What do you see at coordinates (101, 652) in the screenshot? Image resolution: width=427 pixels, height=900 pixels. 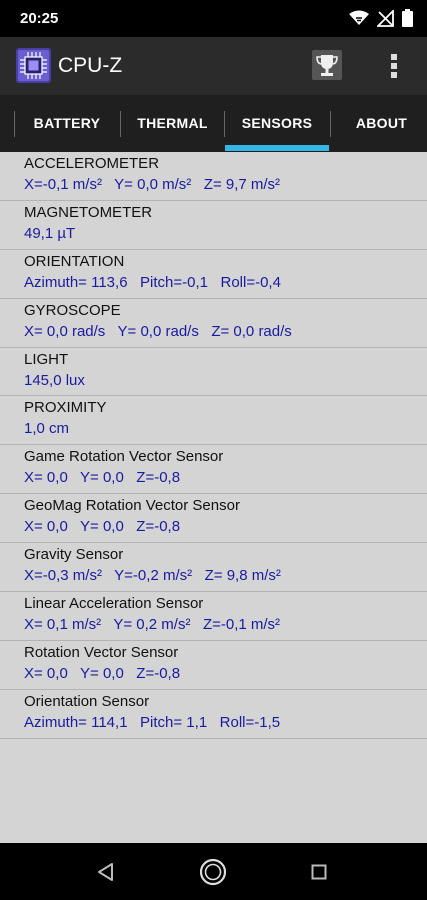 I see `sensor-name: Rotation Vector Sensor` at bounding box center [101, 652].